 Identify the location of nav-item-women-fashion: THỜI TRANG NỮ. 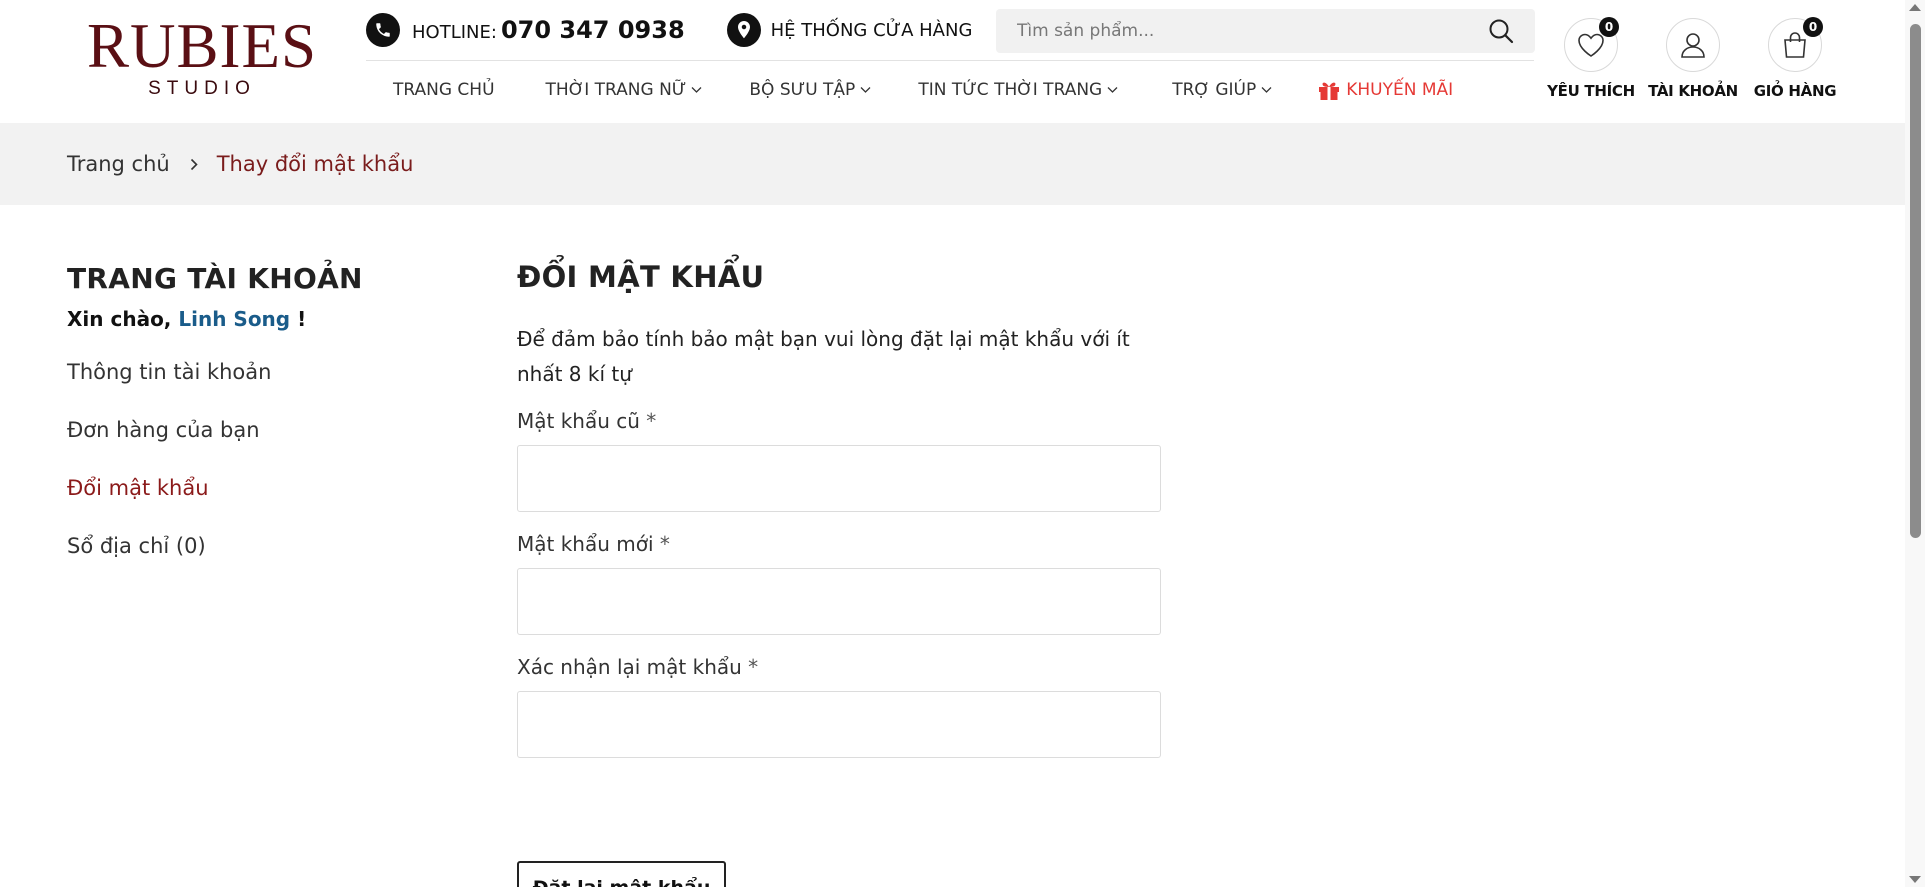
(624, 90).